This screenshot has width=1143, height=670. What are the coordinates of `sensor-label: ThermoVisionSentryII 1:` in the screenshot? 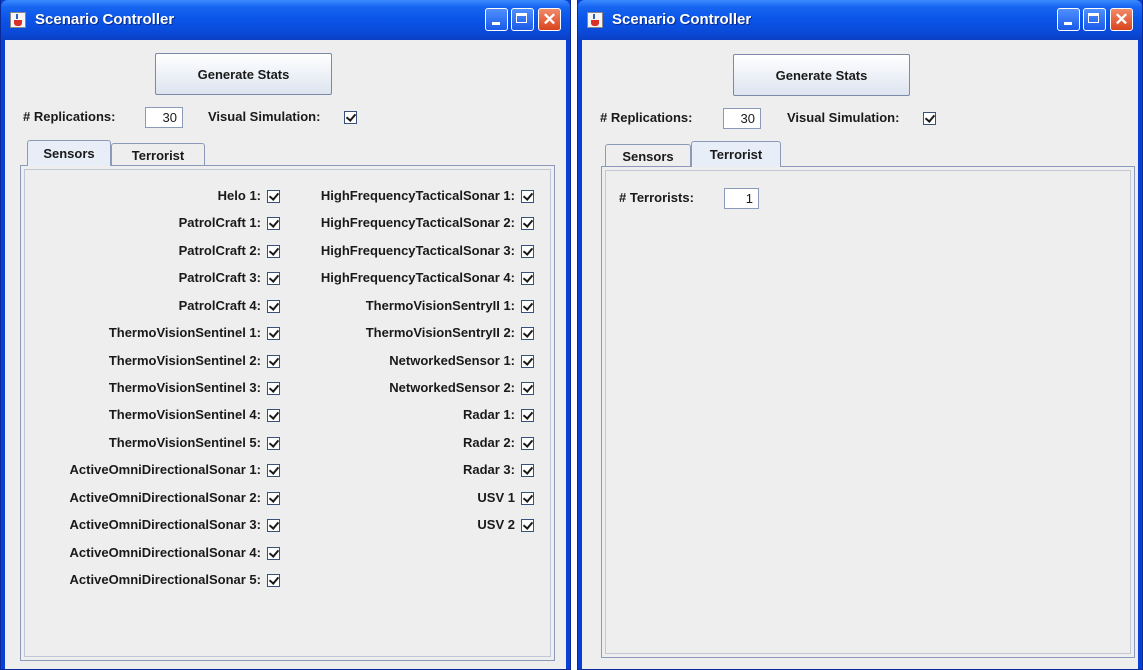 It's located at (440, 305).